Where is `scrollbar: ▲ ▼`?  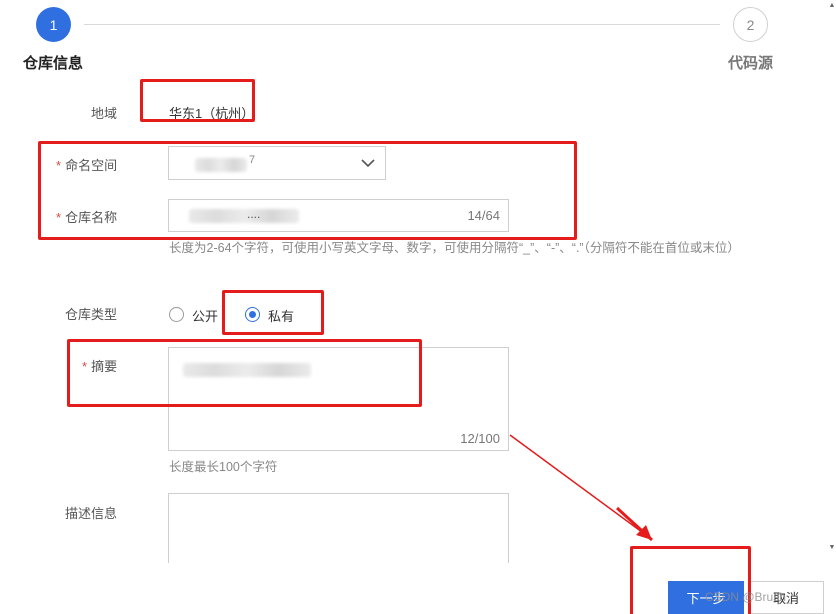 scrollbar: ▲ ▼ is located at coordinates (832, 307).